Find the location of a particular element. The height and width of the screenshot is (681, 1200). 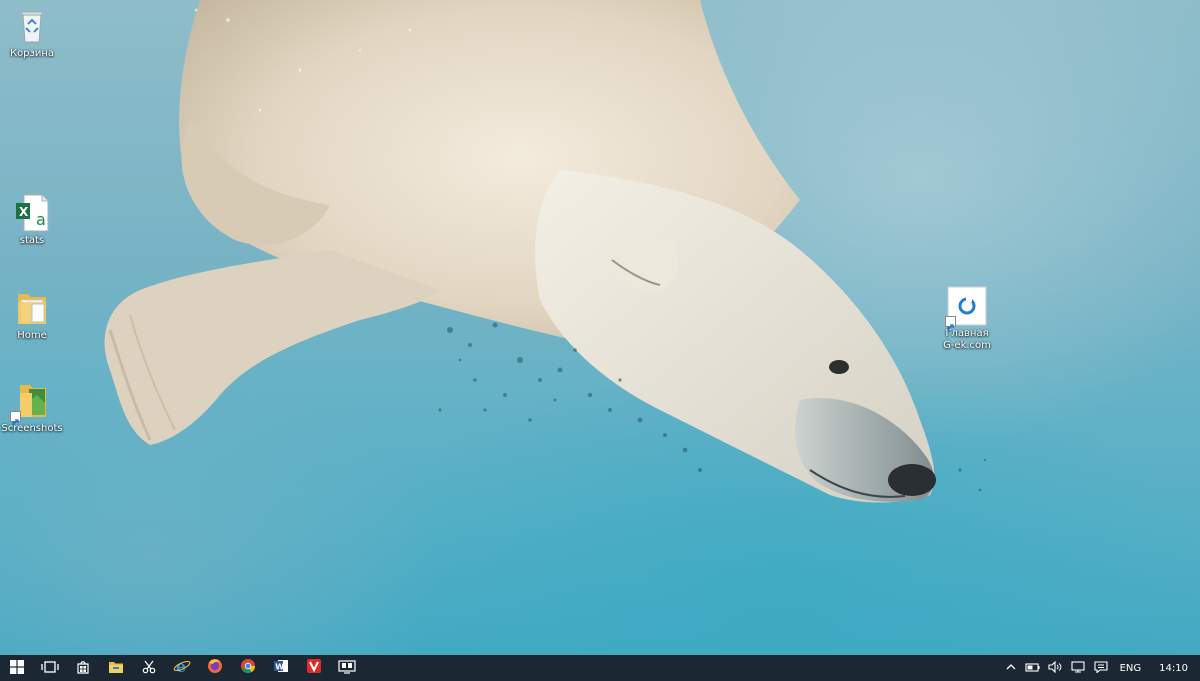

store-button is located at coordinates (82, 668).